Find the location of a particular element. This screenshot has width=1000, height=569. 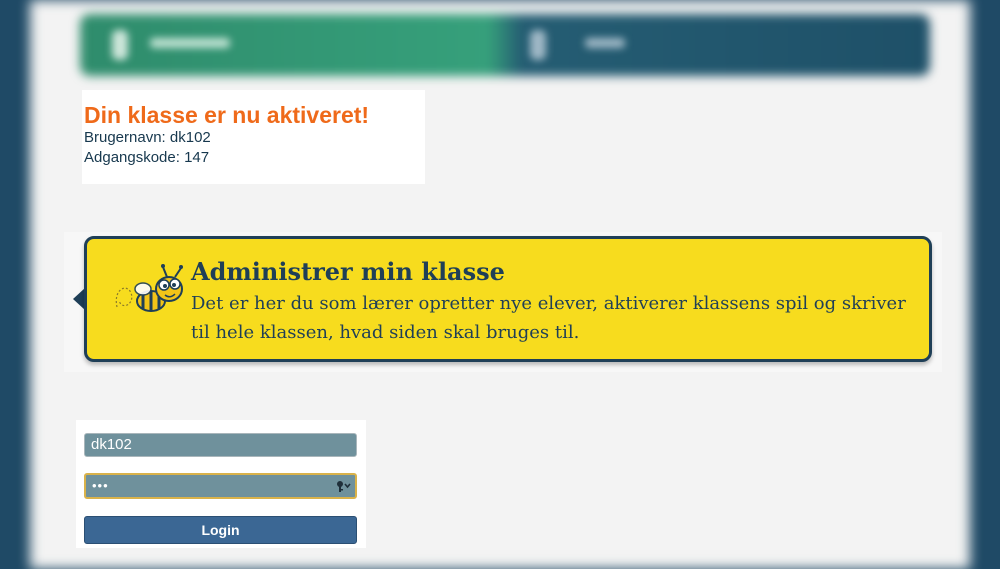

login-form: dk102 ••• Login is located at coordinates (221, 484).